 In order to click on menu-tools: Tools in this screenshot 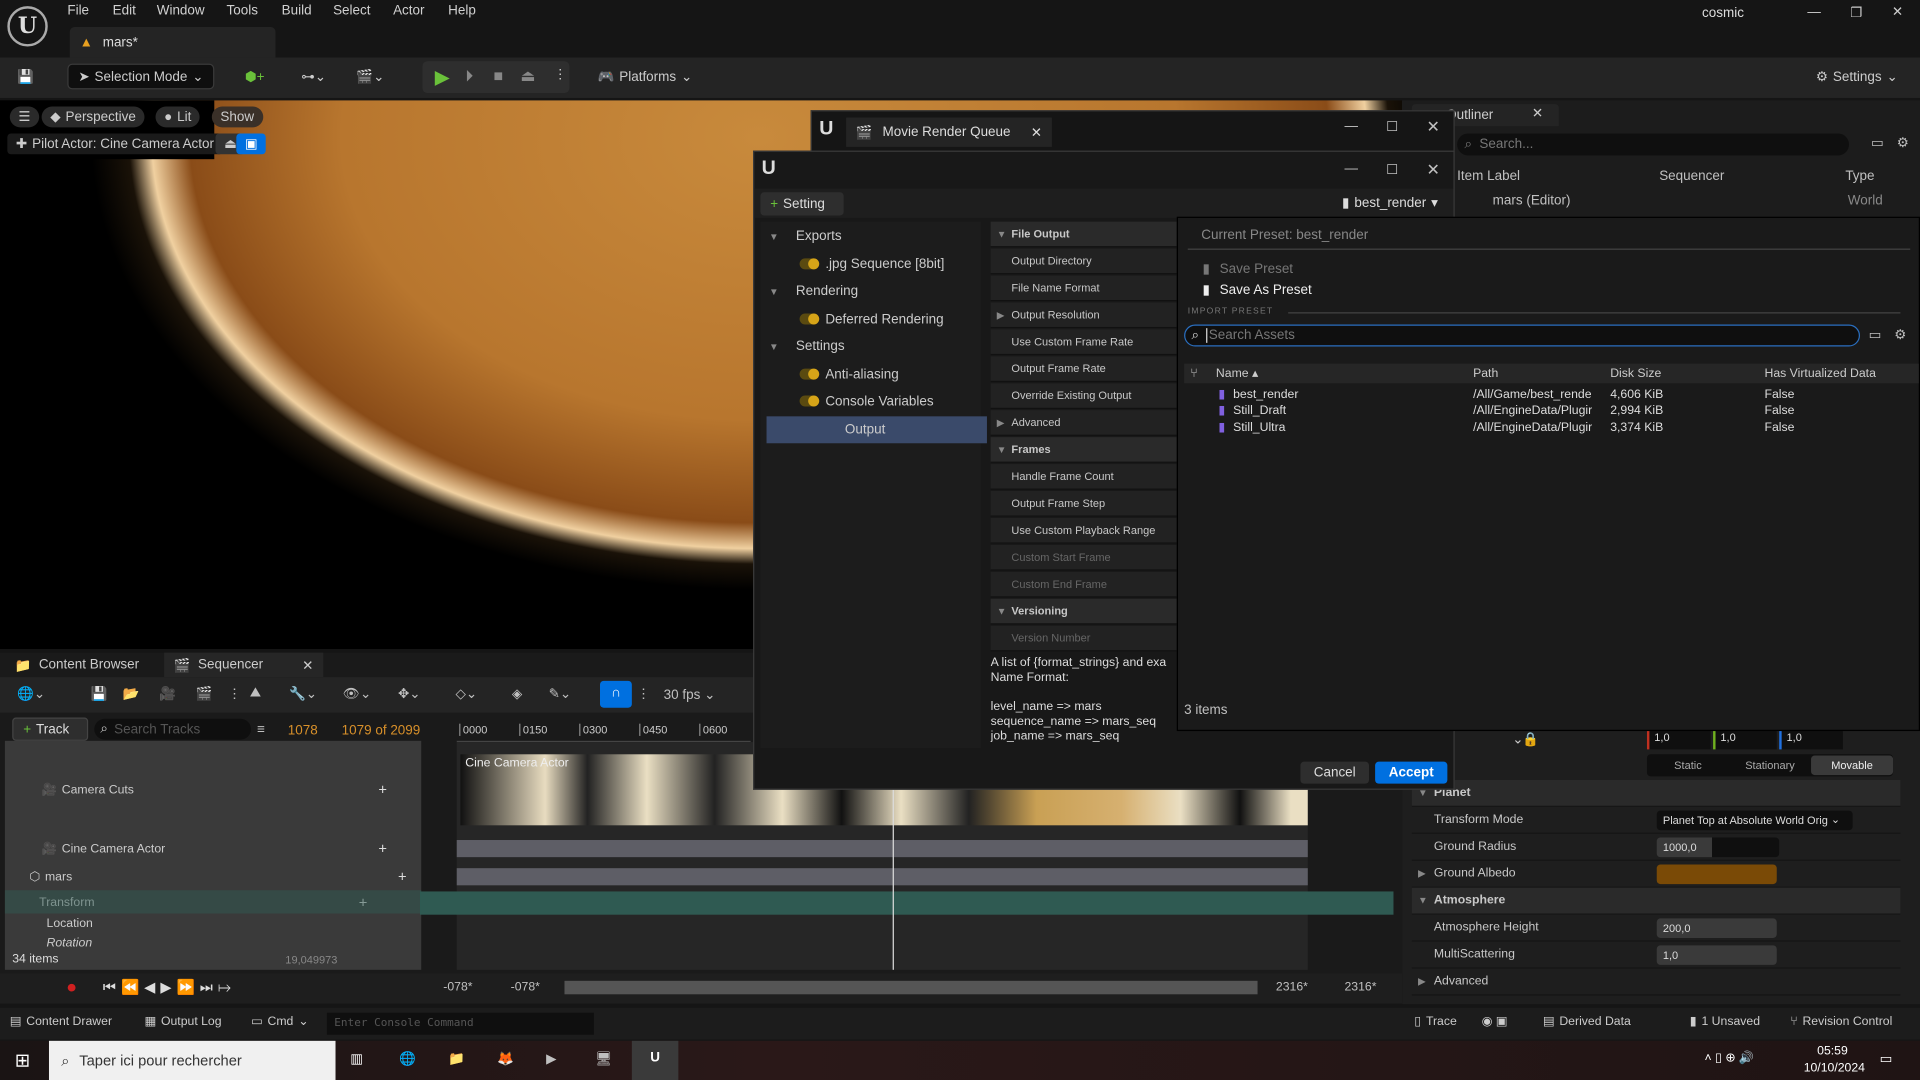, I will do `click(242, 11)`.